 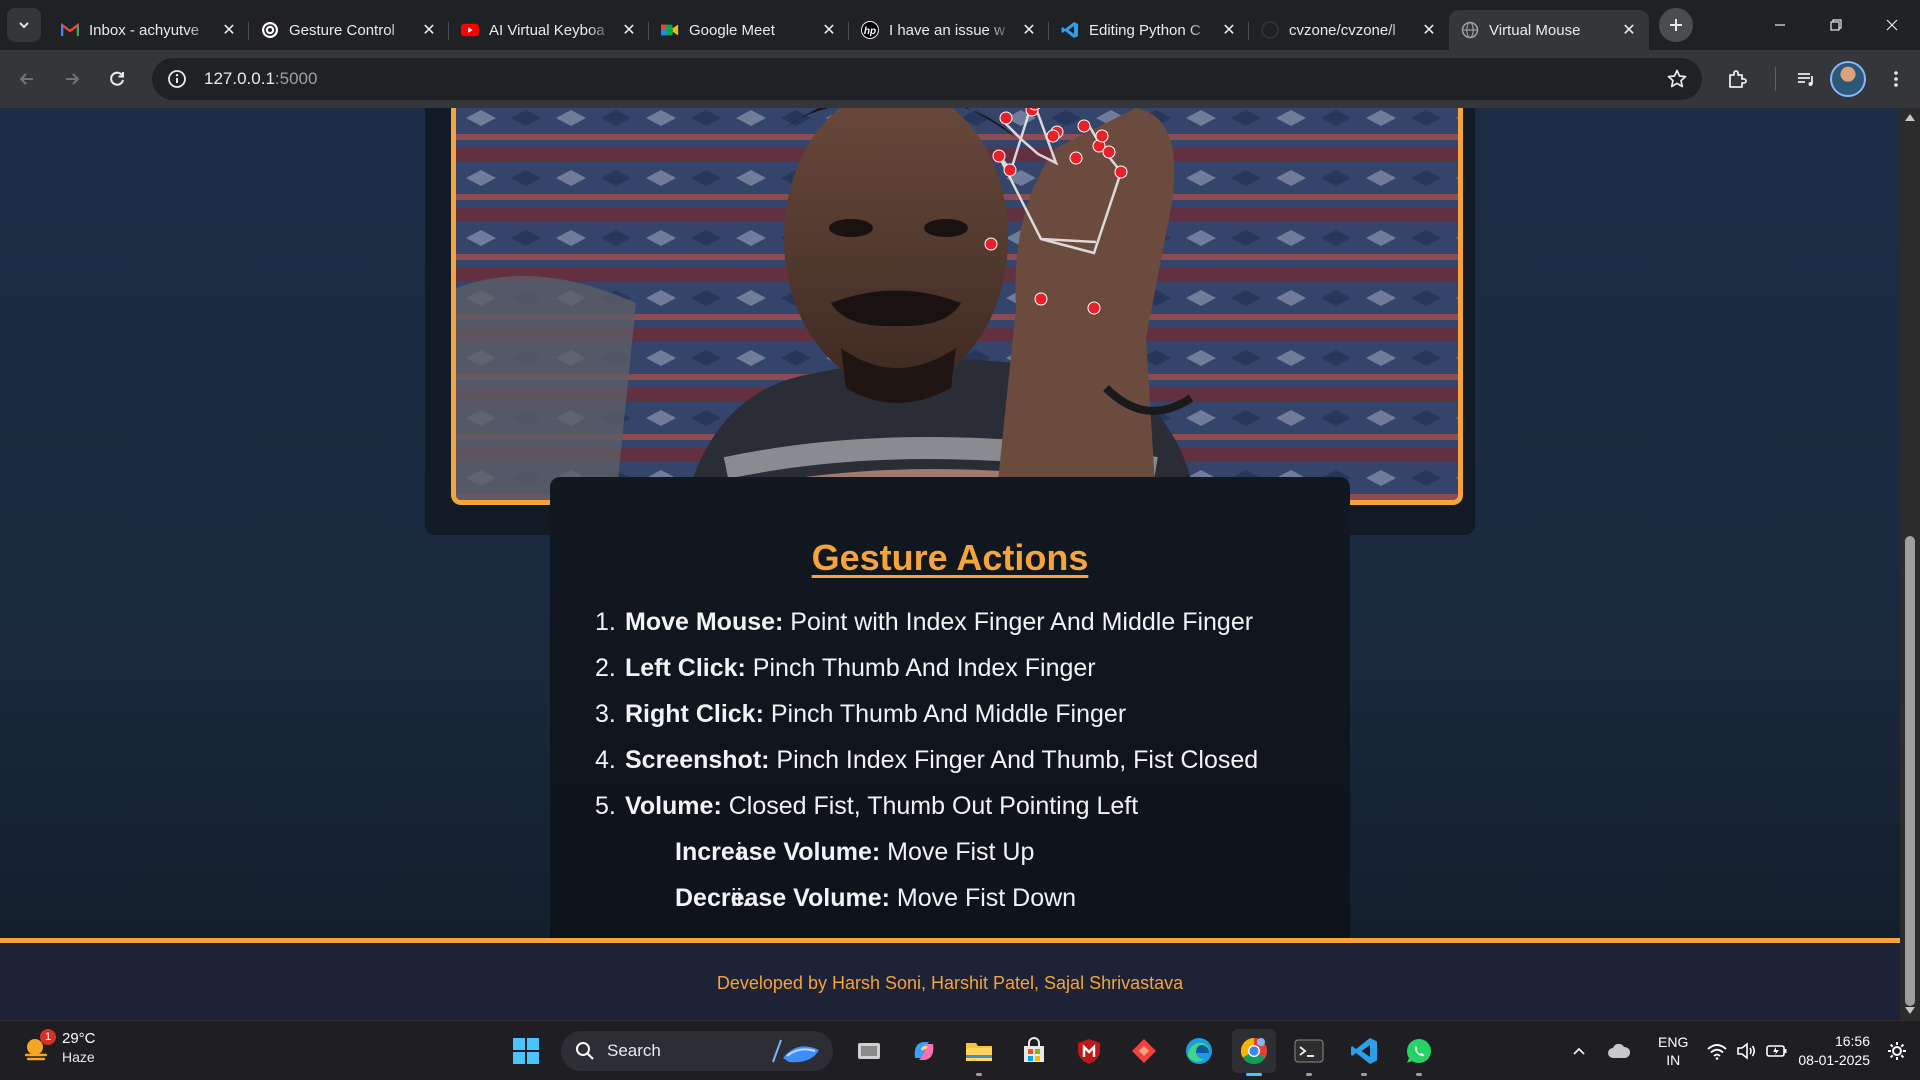 I want to click on whatsapp-button, so click(x=1419, y=1052).